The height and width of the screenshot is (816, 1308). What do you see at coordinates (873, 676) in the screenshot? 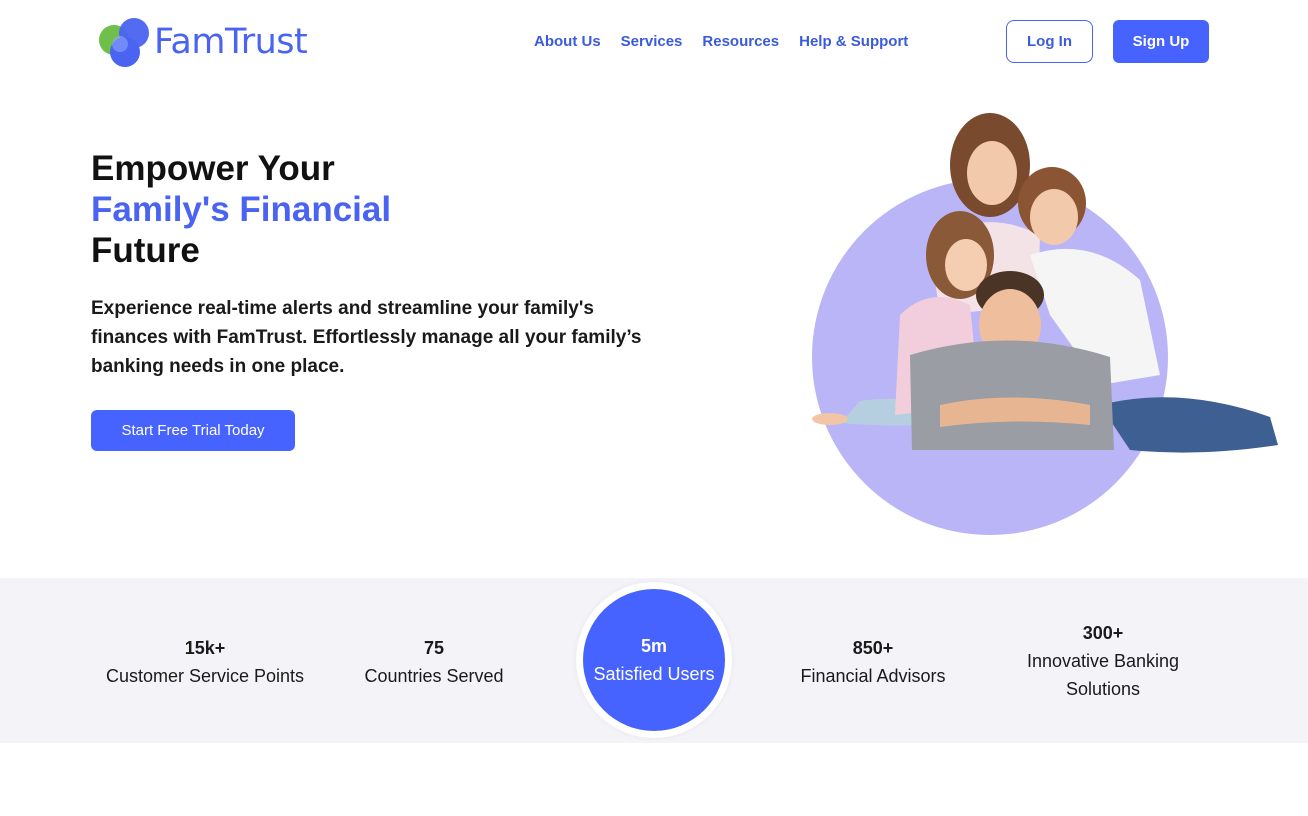
I see `stat-label: Financial Advisors` at bounding box center [873, 676].